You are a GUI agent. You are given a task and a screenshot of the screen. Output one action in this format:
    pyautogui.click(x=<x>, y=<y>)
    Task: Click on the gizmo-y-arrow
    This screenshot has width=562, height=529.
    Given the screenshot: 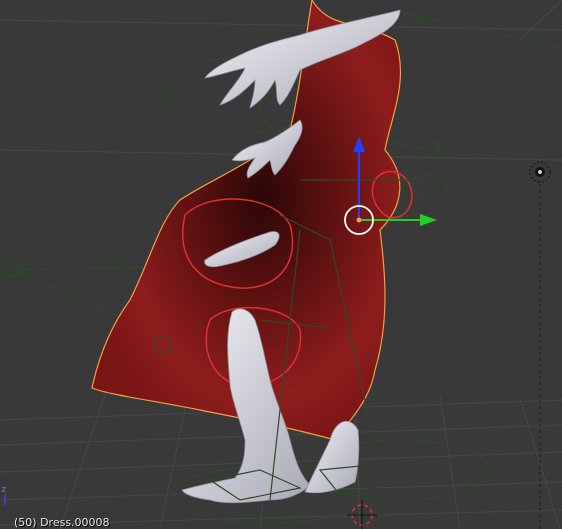 What is the action you would take?
    pyautogui.click(x=428, y=220)
    